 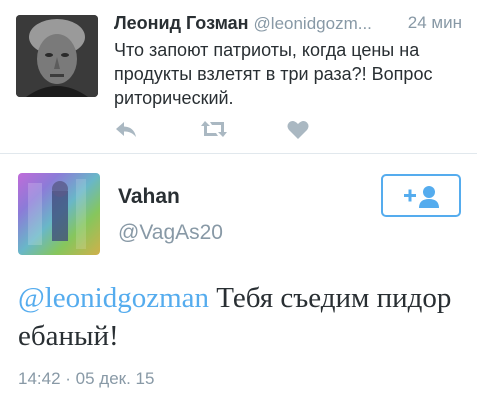 I want to click on add-user-icon, so click(x=421, y=197).